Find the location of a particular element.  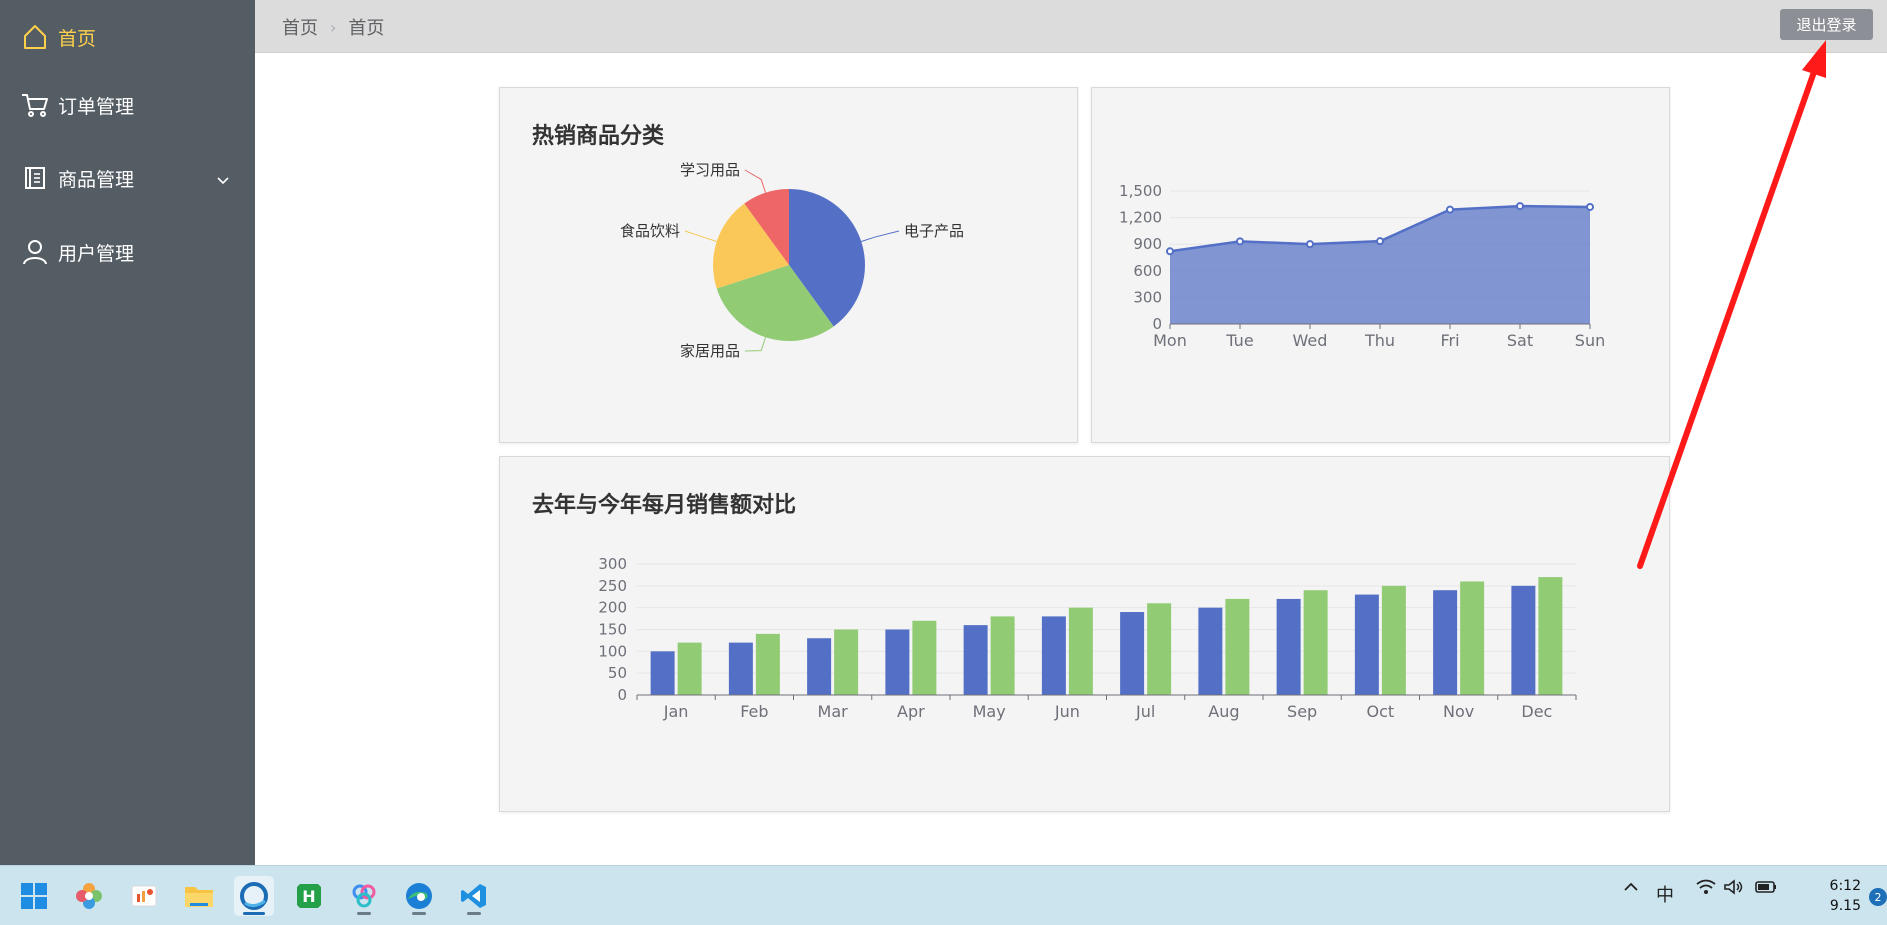

chevron-right-icon: › is located at coordinates (333, 27).